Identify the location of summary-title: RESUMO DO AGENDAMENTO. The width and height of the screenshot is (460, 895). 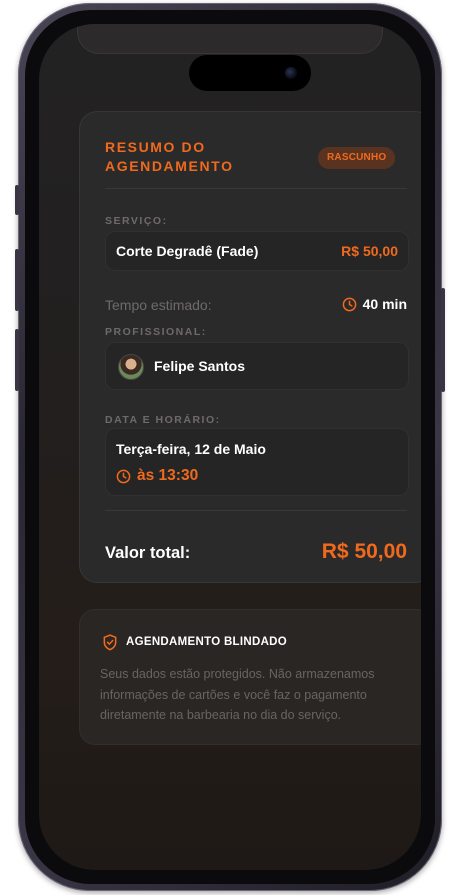
(169, 156).